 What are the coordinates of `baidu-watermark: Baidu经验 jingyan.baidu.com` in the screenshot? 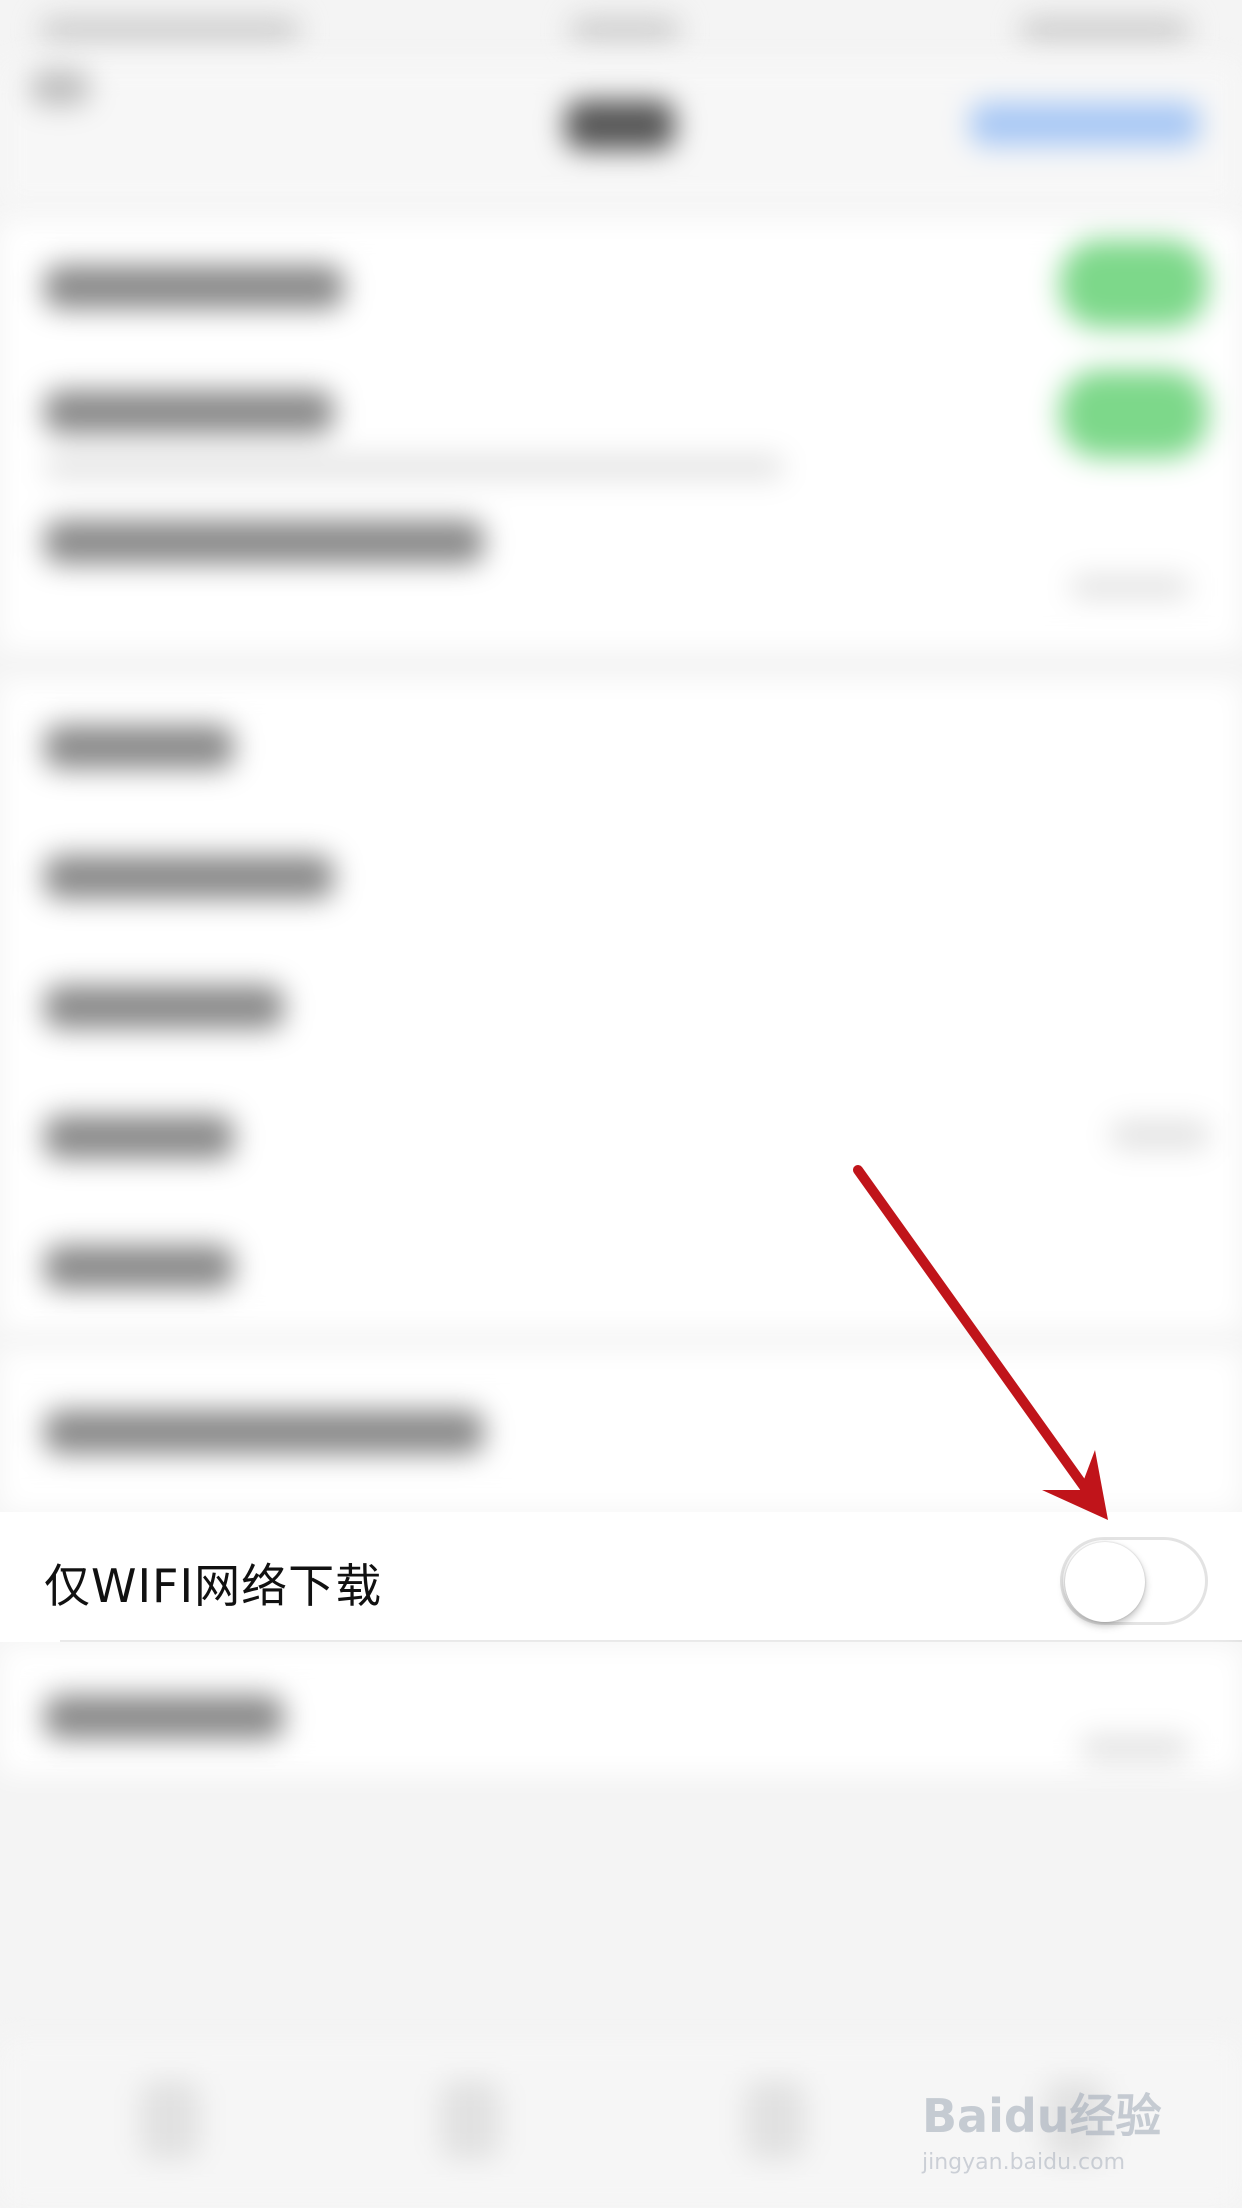 It's located at (1052, 2130).